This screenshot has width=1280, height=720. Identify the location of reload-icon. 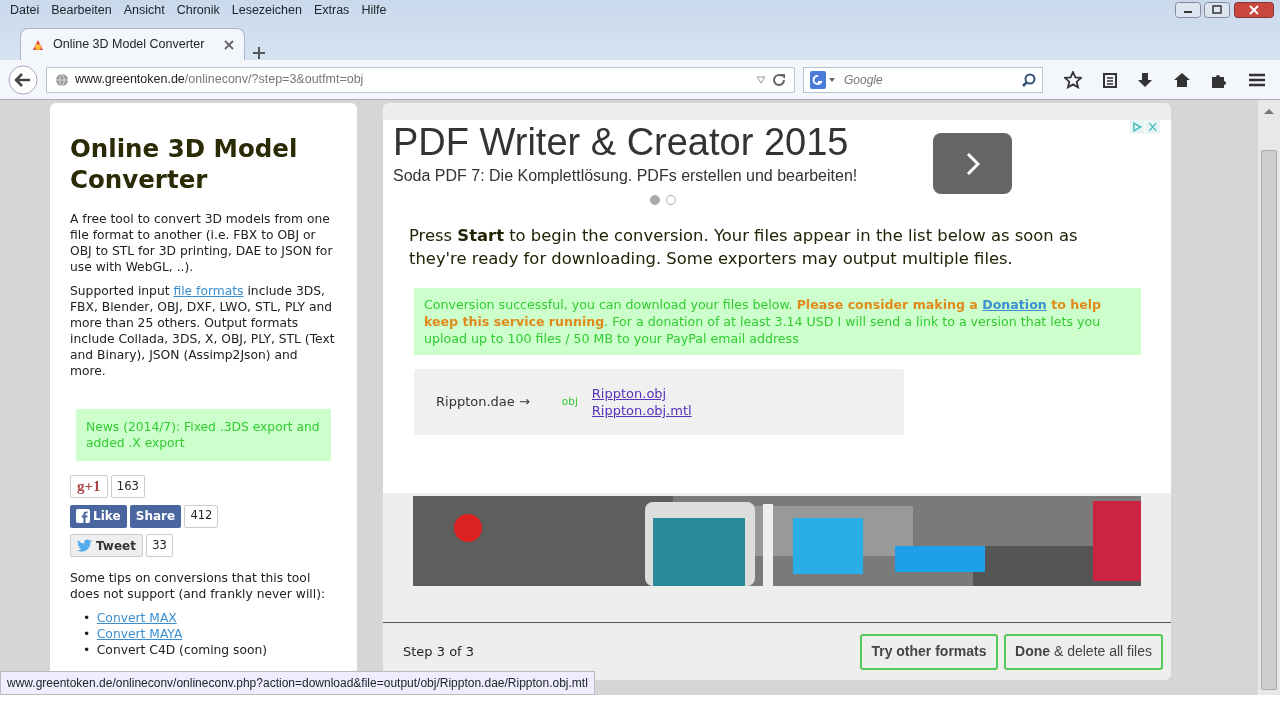
(779, 79).